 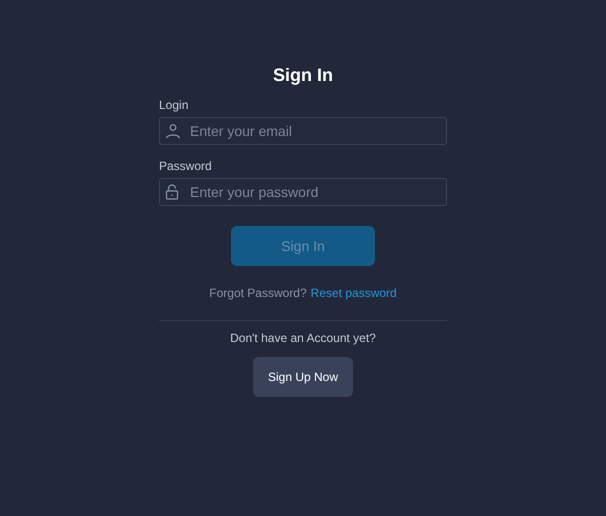 I want to click on sign-up-button: Sign Up Now, so click(x=303, y=377).